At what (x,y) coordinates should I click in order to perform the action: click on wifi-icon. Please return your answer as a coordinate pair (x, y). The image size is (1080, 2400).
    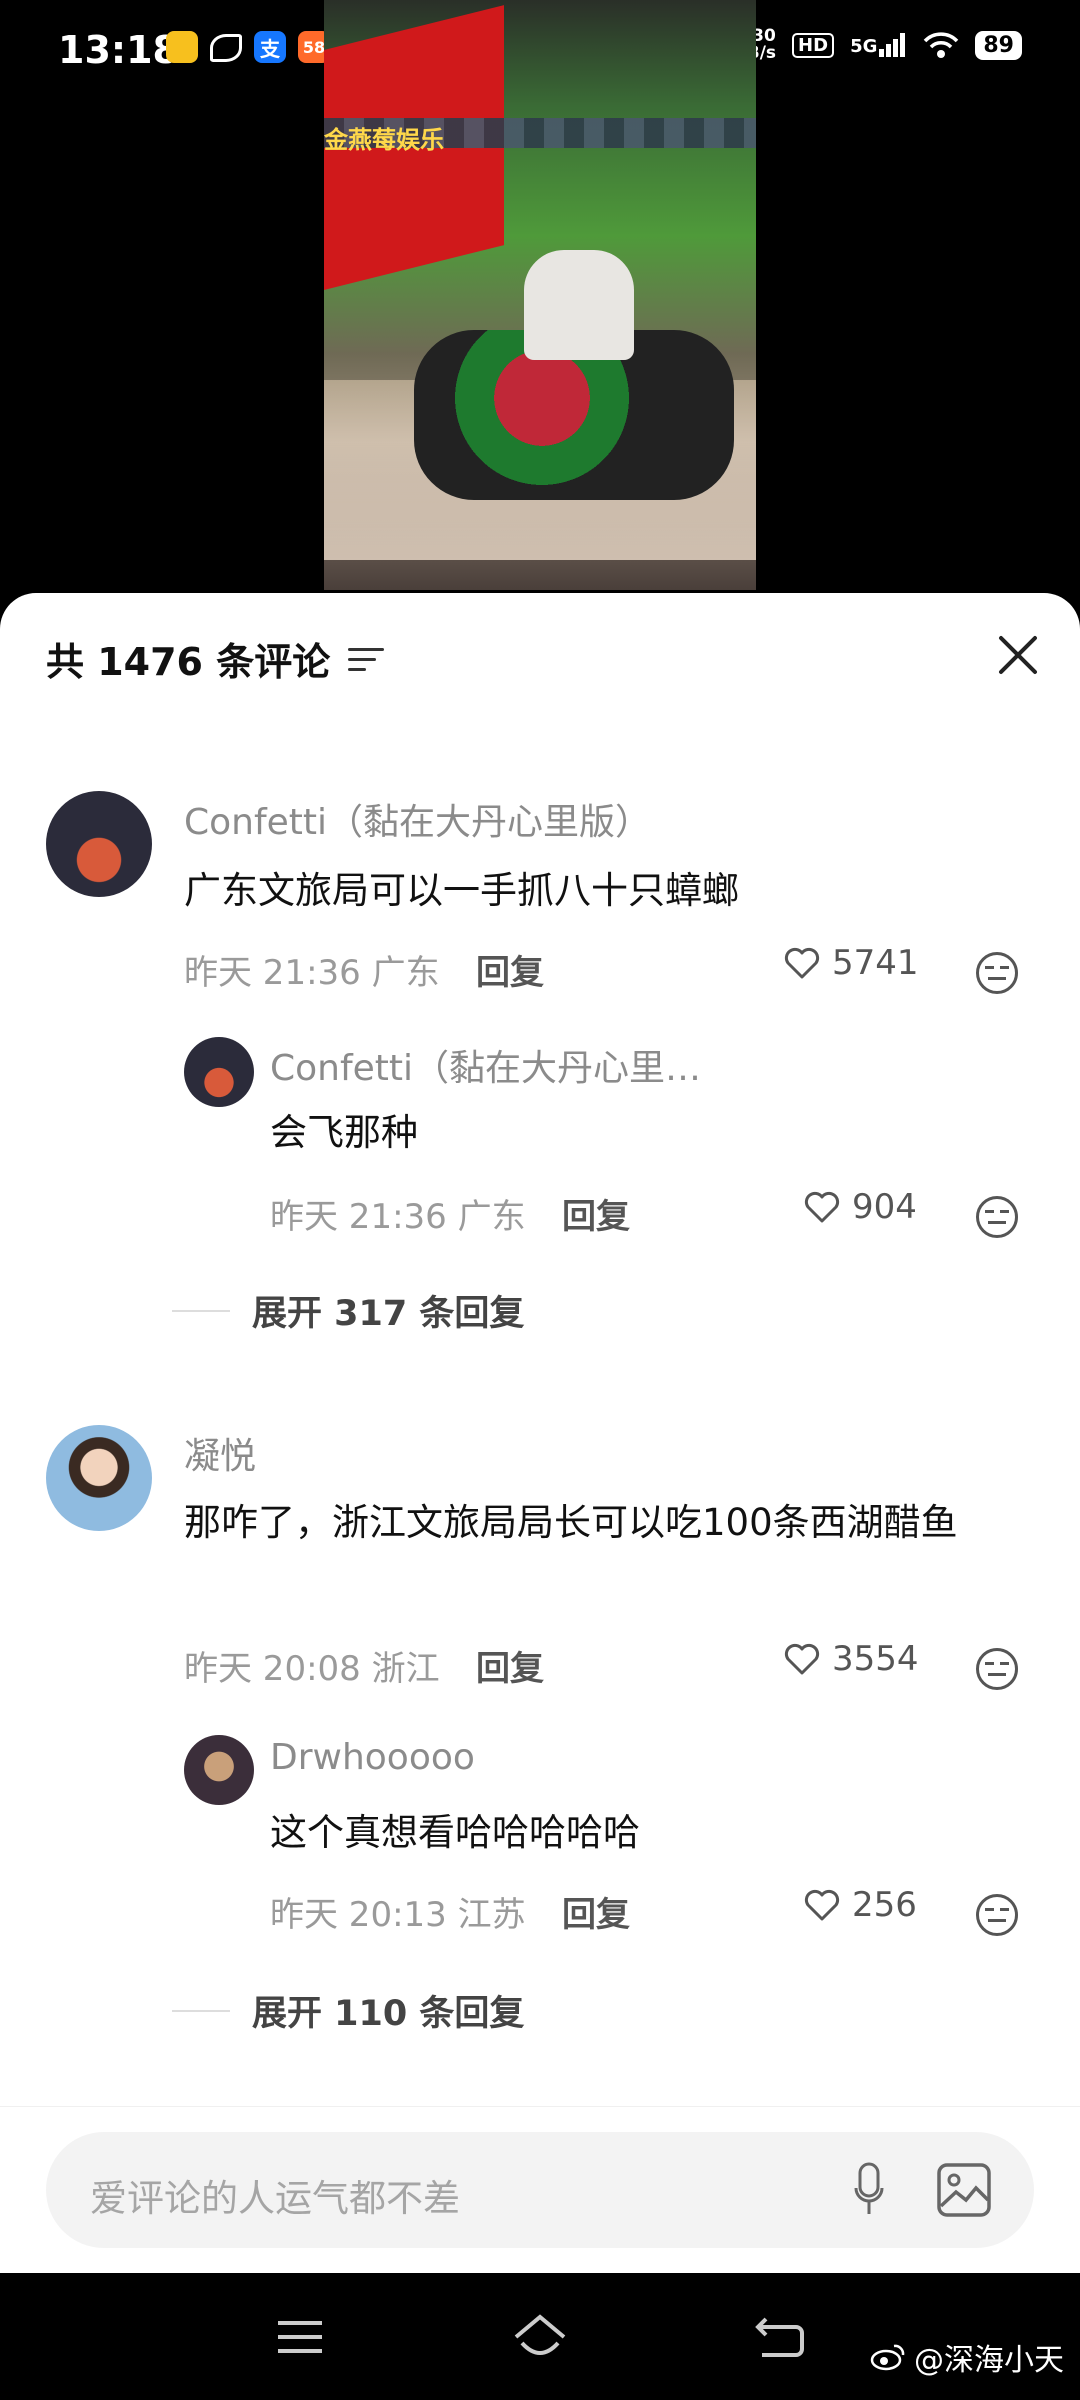
    Looking at the image, I should click on (941, 45).